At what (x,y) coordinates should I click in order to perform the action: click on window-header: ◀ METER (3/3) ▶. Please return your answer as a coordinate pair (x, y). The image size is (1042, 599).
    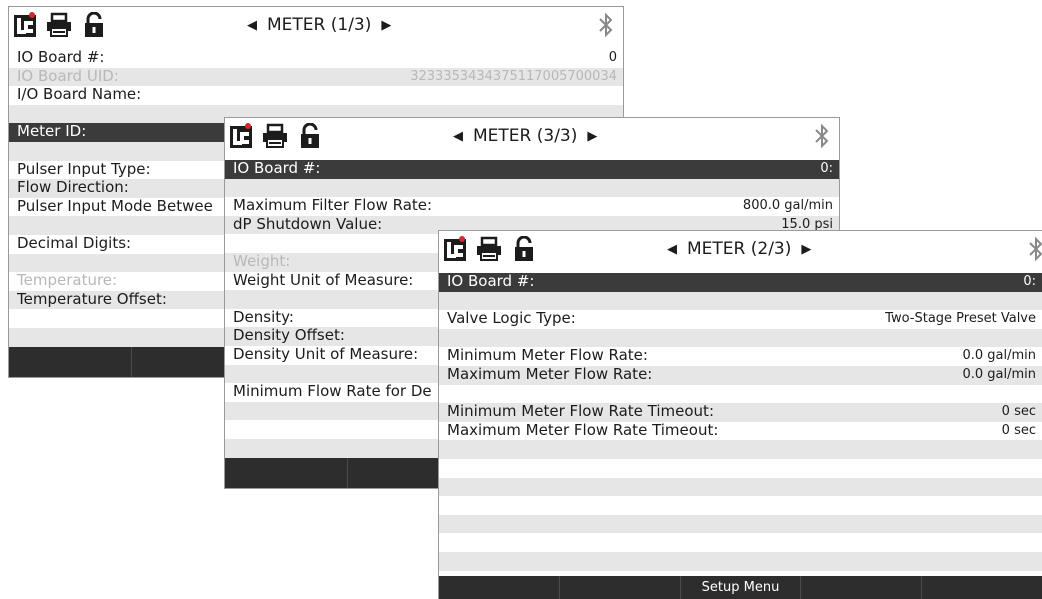
    Looking at the image, I should click on (532, 137).